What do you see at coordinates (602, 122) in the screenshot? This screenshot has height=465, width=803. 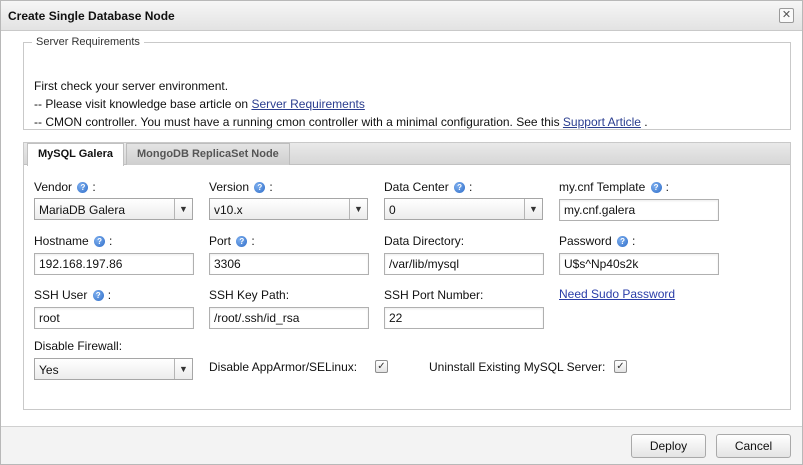 I see `support-article-link: Support Article` at bounding box center [602, 122].